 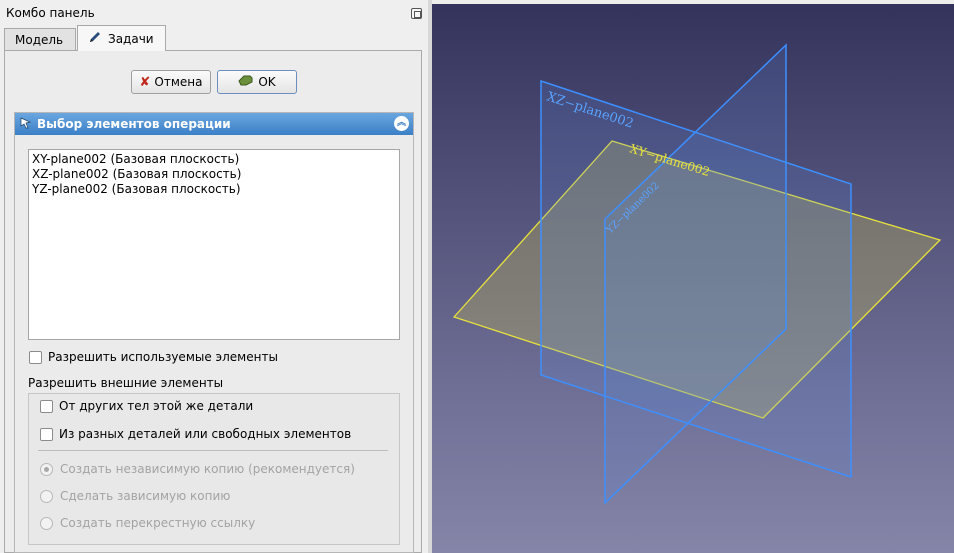 What do you see at coordinates (401, 123) in the screenshot?
I see `collapse-icon: ︽` at bounding box center [401, 123].